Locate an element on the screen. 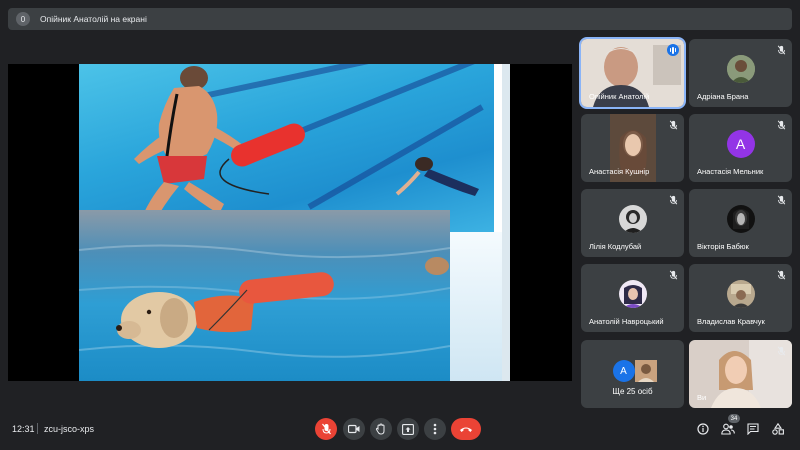 The image size is (800, 450). info-icon is located at coordinates (703, 429).